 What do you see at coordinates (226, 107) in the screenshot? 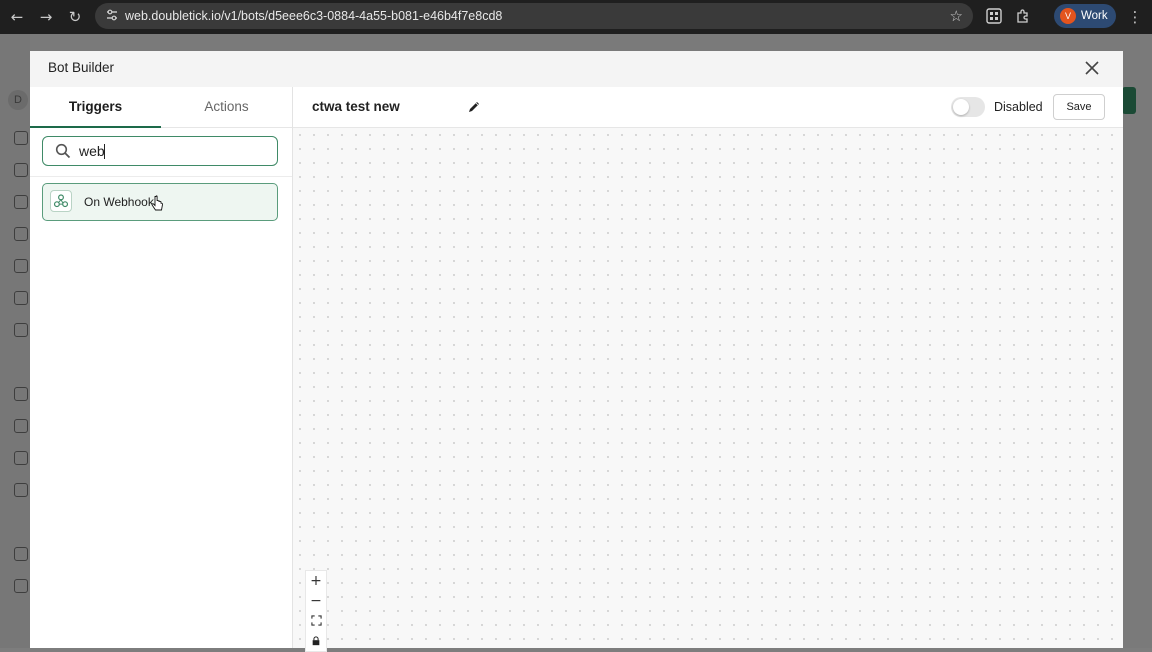
I see `tab-actions: Actions` at bounding box center [226, 107].